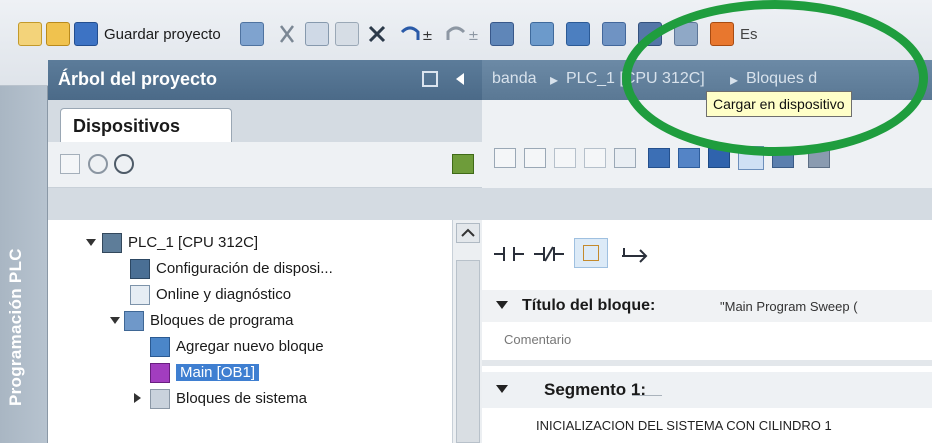  Describe the element at coordinates (789, 306) in the screenshot. I see `block-title-value: "Main Program Sweep (` at that location.